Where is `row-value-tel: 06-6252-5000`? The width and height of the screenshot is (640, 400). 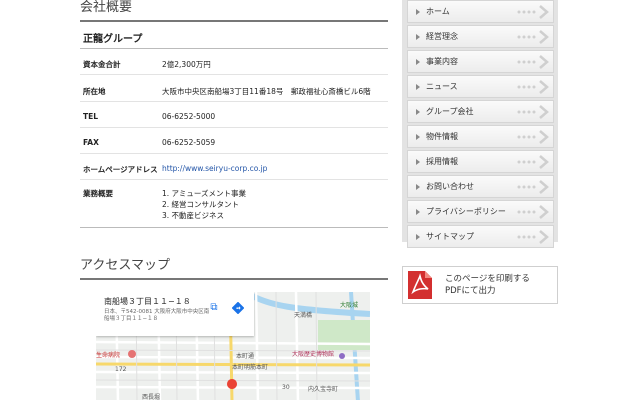
row-value-tel: 06-6252-5000 is located at coordinates (275, 114).